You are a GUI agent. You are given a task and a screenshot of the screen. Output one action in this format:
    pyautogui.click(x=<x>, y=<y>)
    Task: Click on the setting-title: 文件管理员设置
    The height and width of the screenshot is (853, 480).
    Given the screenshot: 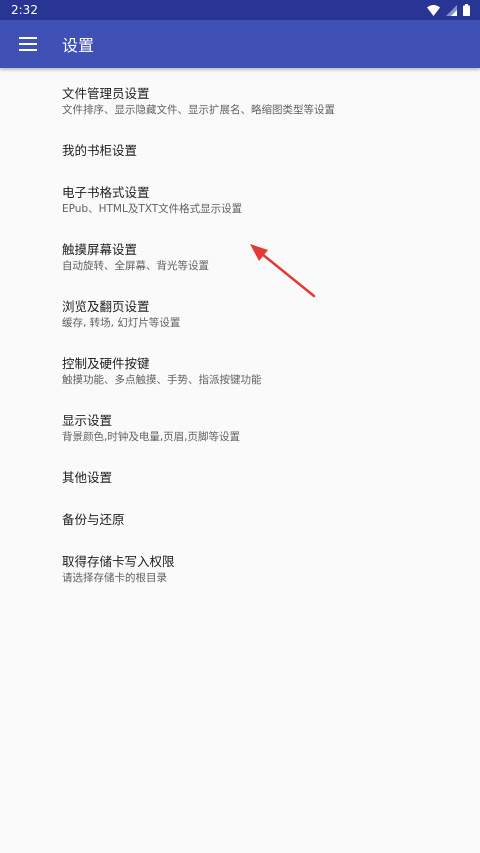 What is the action you would take?
    pyautogui.click(x=106, y=93)
    